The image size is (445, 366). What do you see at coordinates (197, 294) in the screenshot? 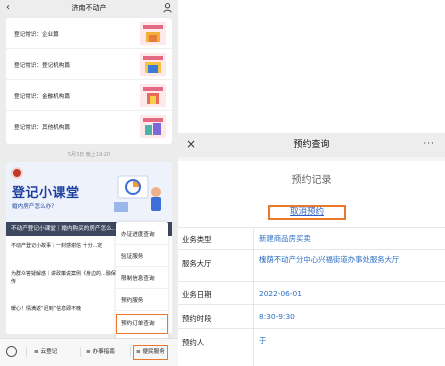
I see `row-label: 业务日期` at bounding box center [197, 294].